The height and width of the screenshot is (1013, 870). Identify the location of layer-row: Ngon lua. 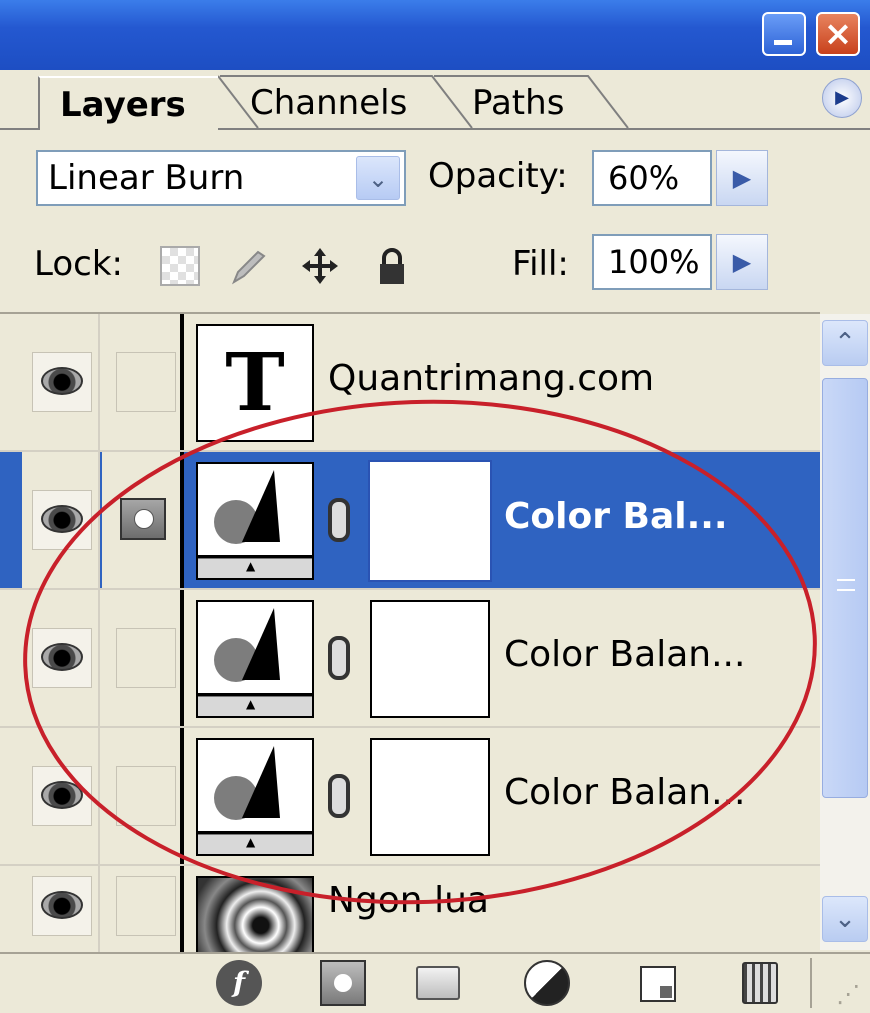
(410, 909).